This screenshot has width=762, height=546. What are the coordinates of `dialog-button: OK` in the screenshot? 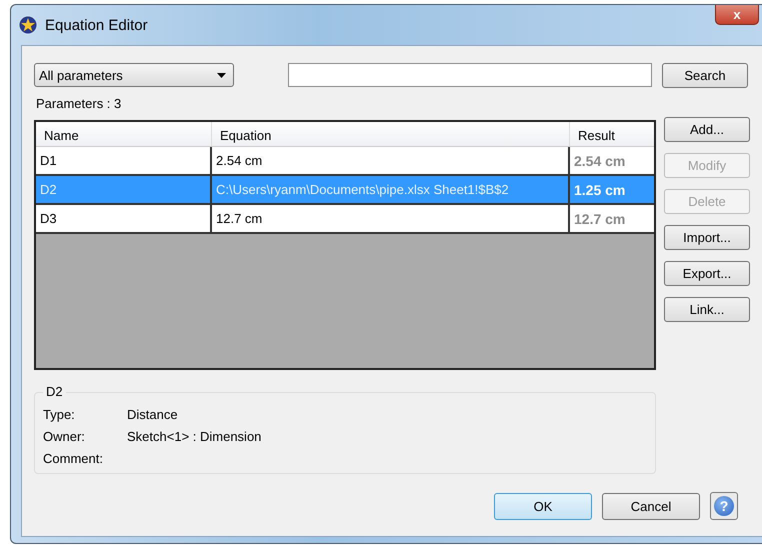 It's located at (543, 506).